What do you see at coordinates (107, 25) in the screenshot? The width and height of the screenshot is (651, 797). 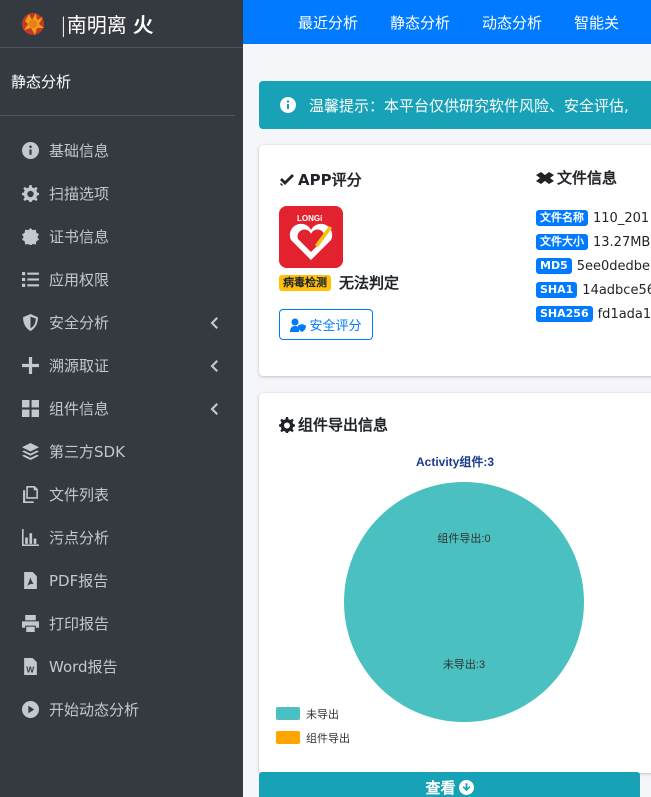 I see `brand-name: |南明离 火` at bounding box center [107, 25].